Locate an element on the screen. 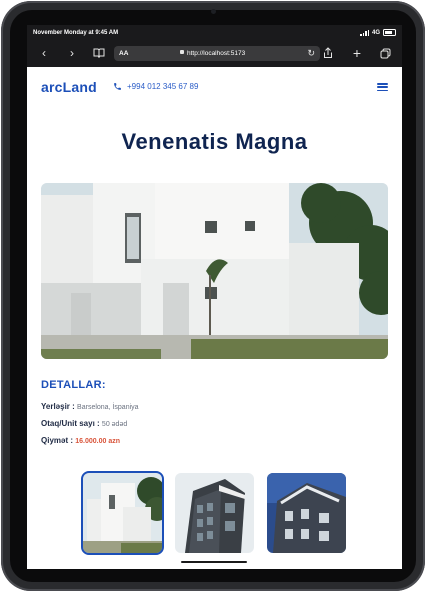 Image resolution: width=428 pixels, height=594 pixels. price-value: 16.000.00 azn is located at coordinates (98, 441).